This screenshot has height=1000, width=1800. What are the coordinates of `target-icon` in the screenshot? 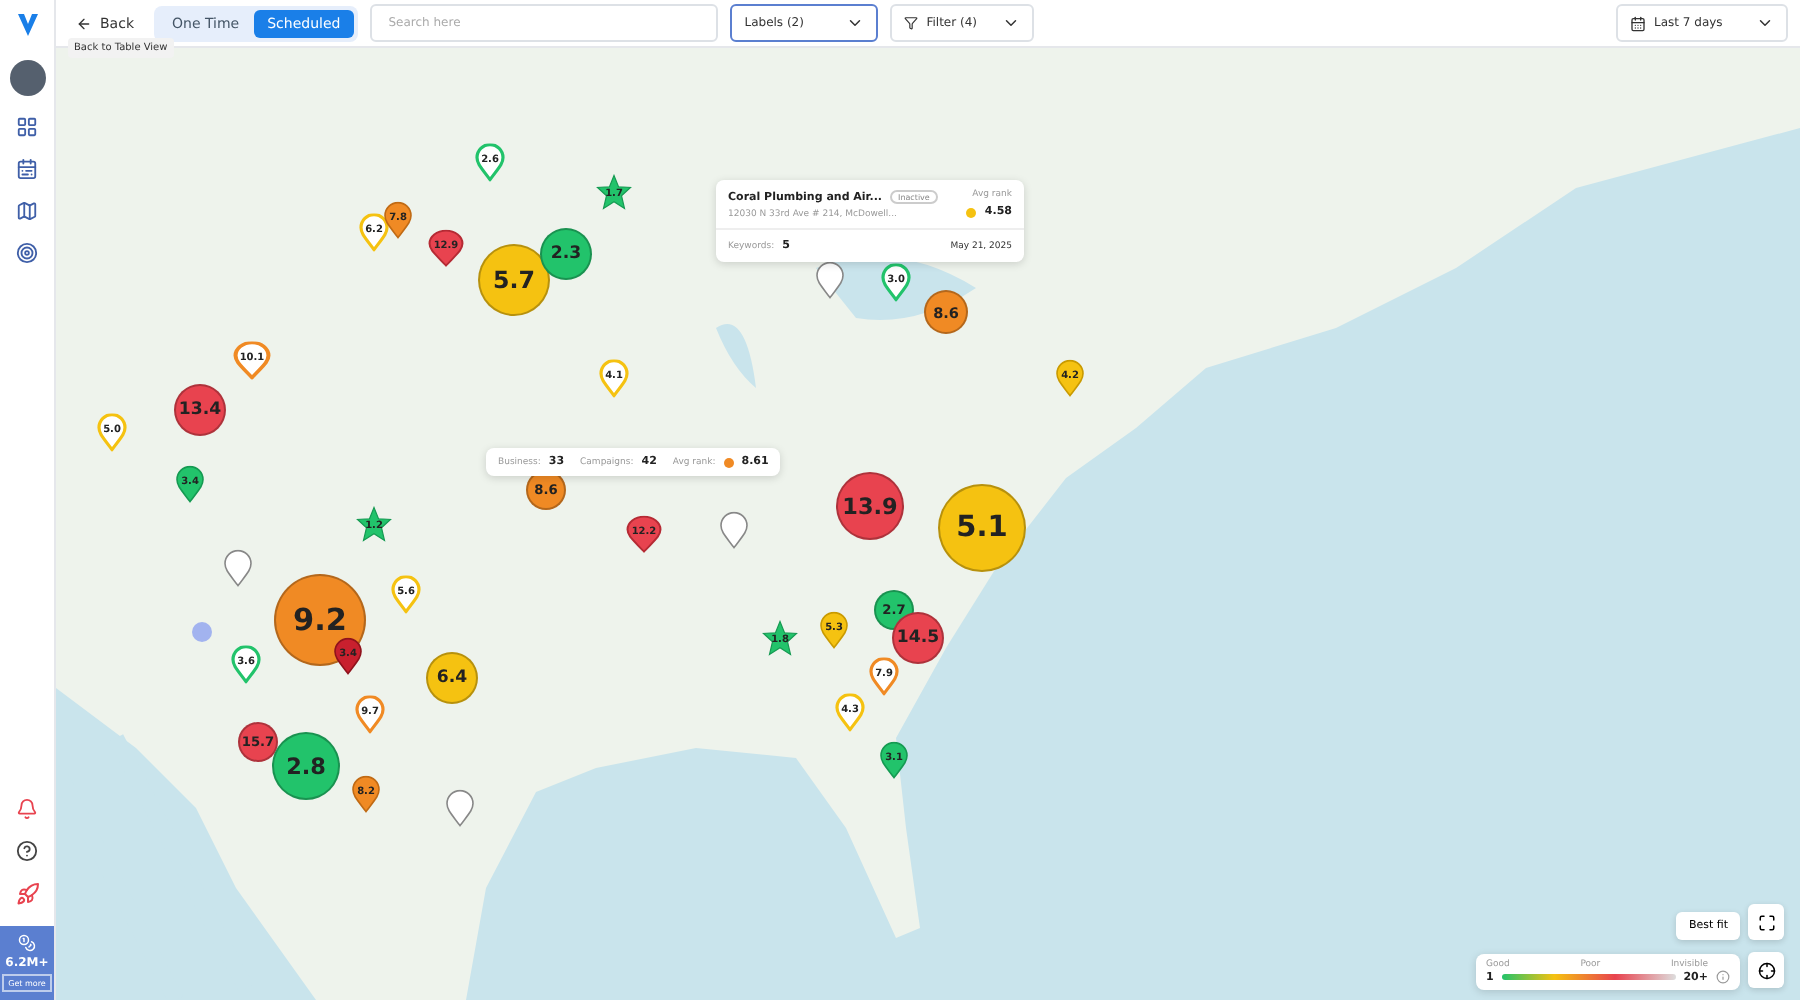 It's located at (27, 253).